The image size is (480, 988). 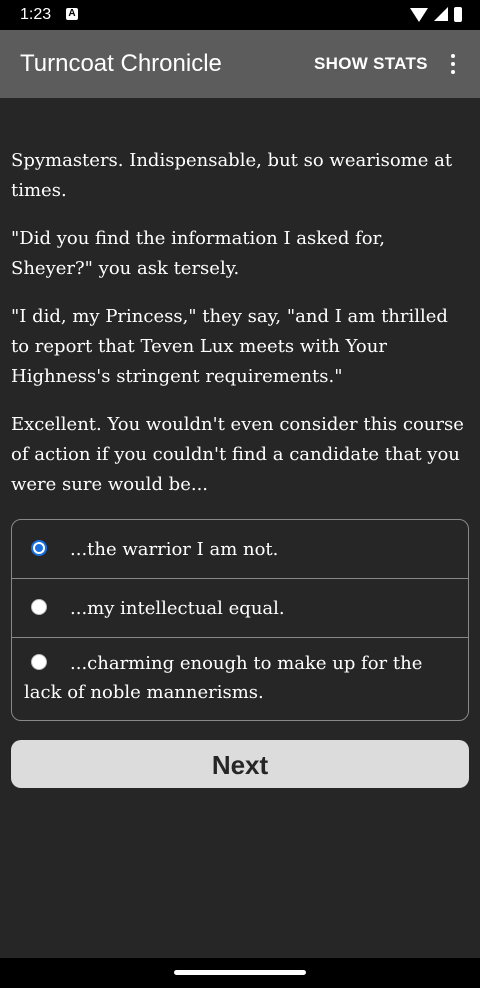 I want to click on home-handle, so click(x=240, y=972).